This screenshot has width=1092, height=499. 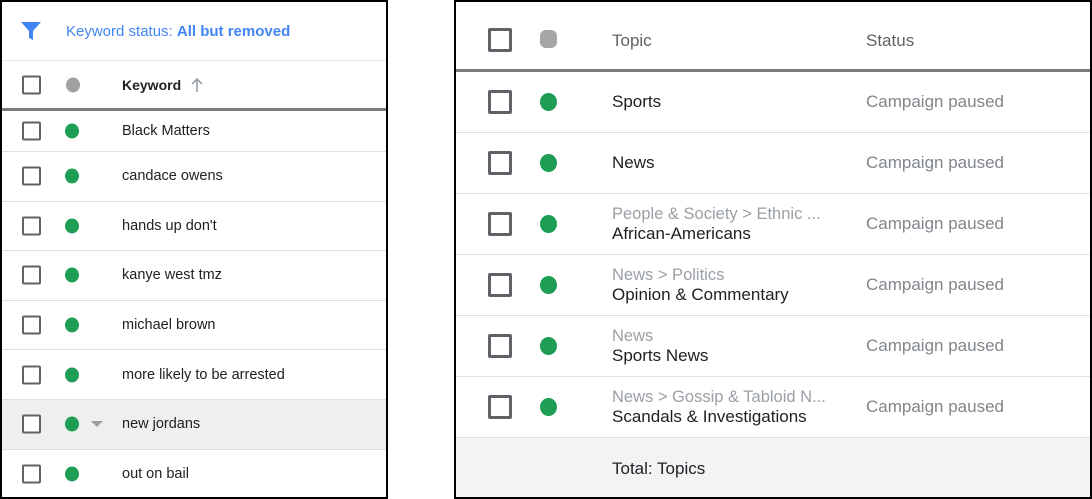 I want to click on keywords-table-header: Keyword, so click(x=194, y=86).